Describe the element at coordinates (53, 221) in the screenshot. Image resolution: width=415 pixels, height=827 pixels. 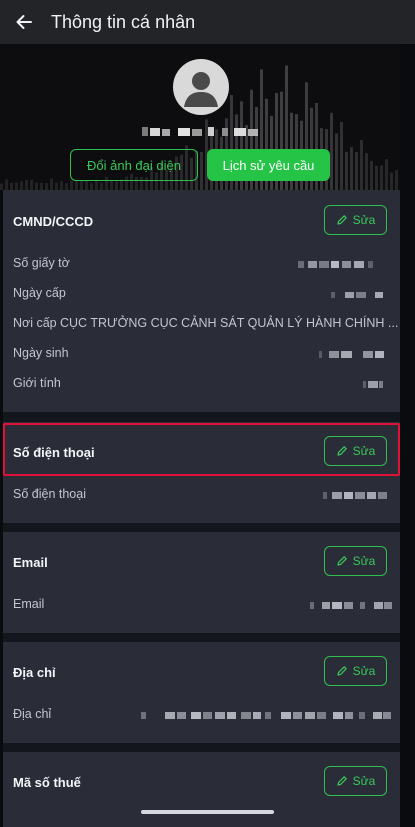
I see `section-title: CMND/CCCD` at that location.